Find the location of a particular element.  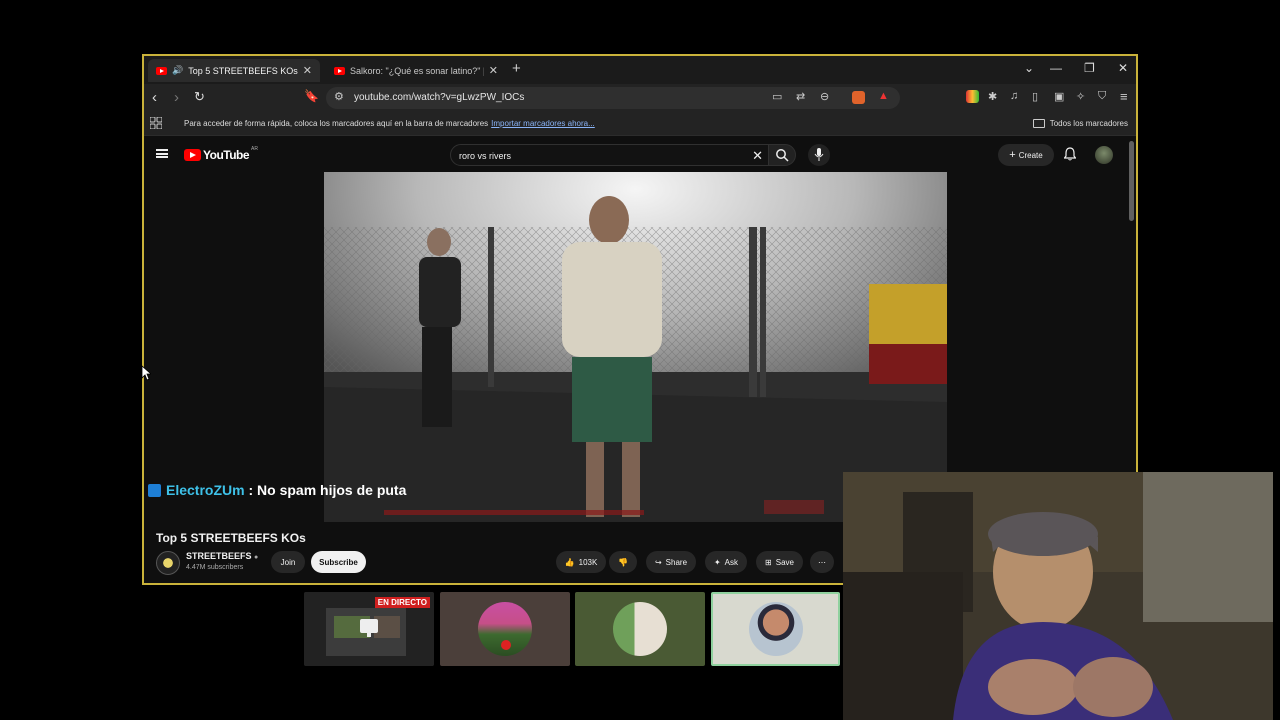

join-button: Join is located at coordinates (288, 562).